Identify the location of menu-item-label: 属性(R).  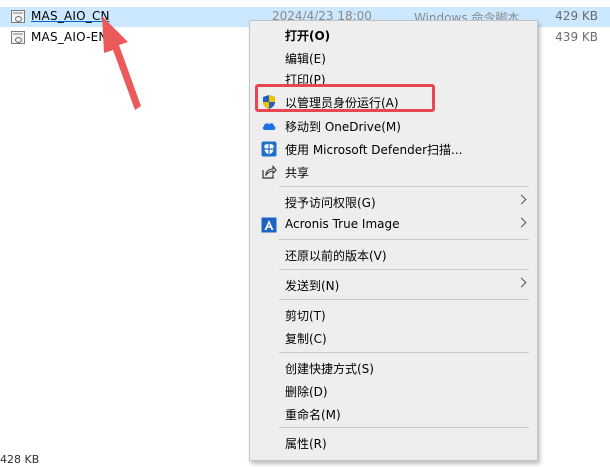
(306, 444).